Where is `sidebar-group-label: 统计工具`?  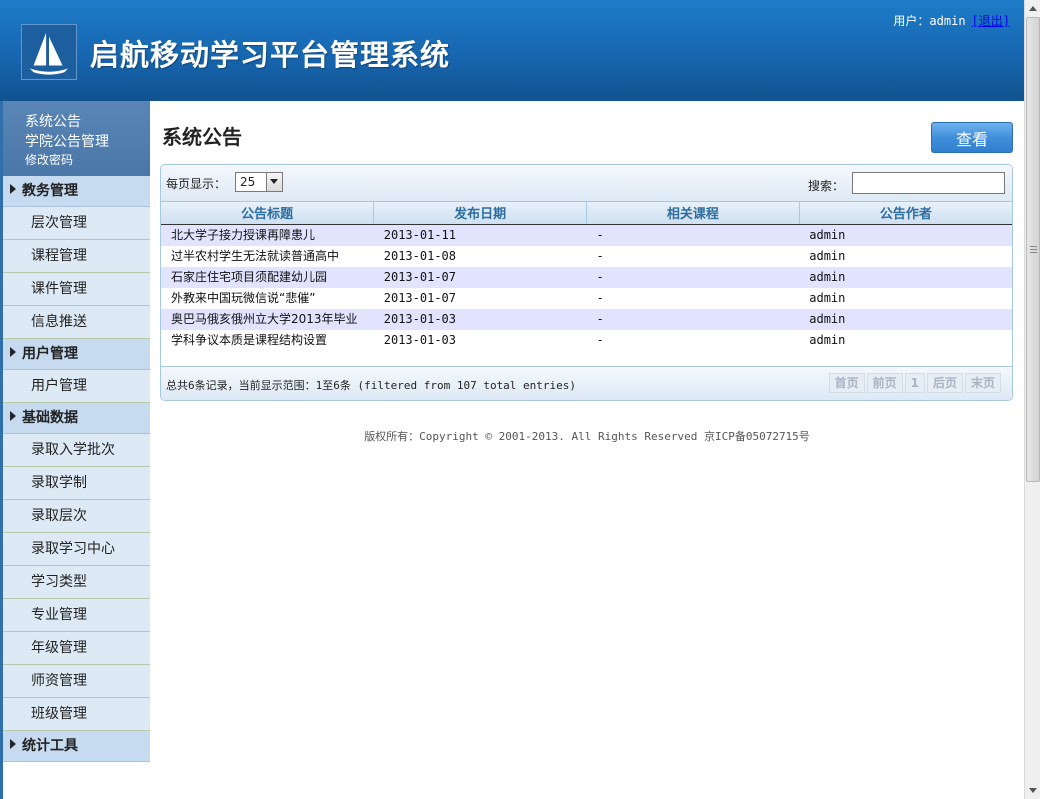
sidebar-group-label: 统计工具 is located at coordinates (50, 746).